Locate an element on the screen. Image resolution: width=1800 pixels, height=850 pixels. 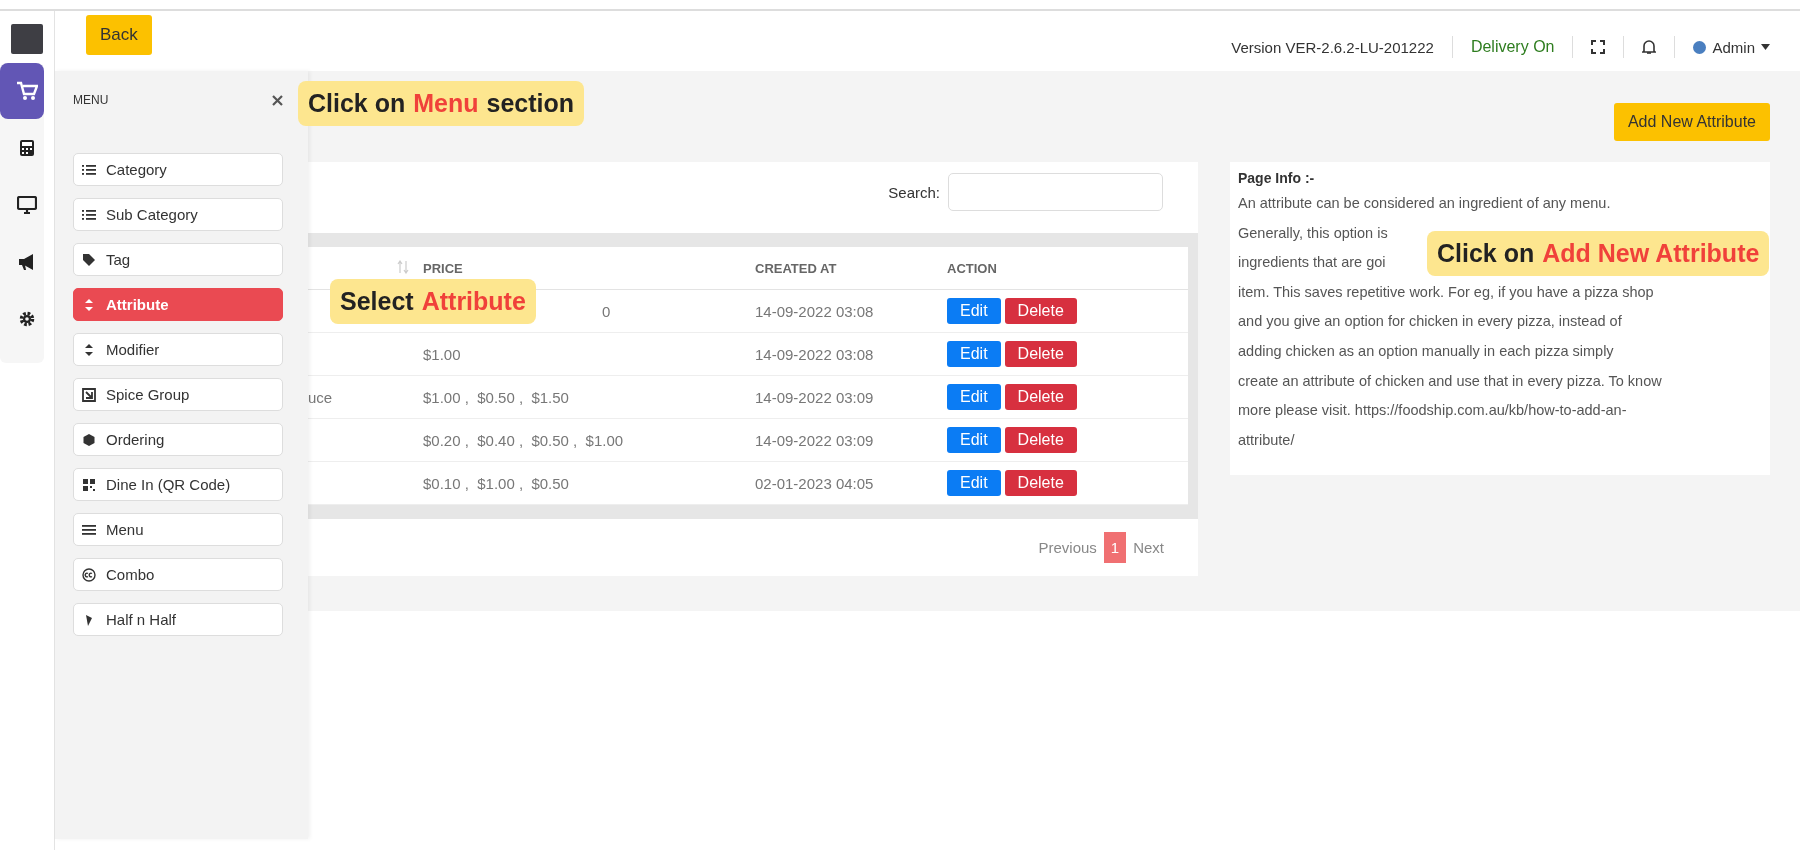
monitor-icon is located at coordinates (27, 204).